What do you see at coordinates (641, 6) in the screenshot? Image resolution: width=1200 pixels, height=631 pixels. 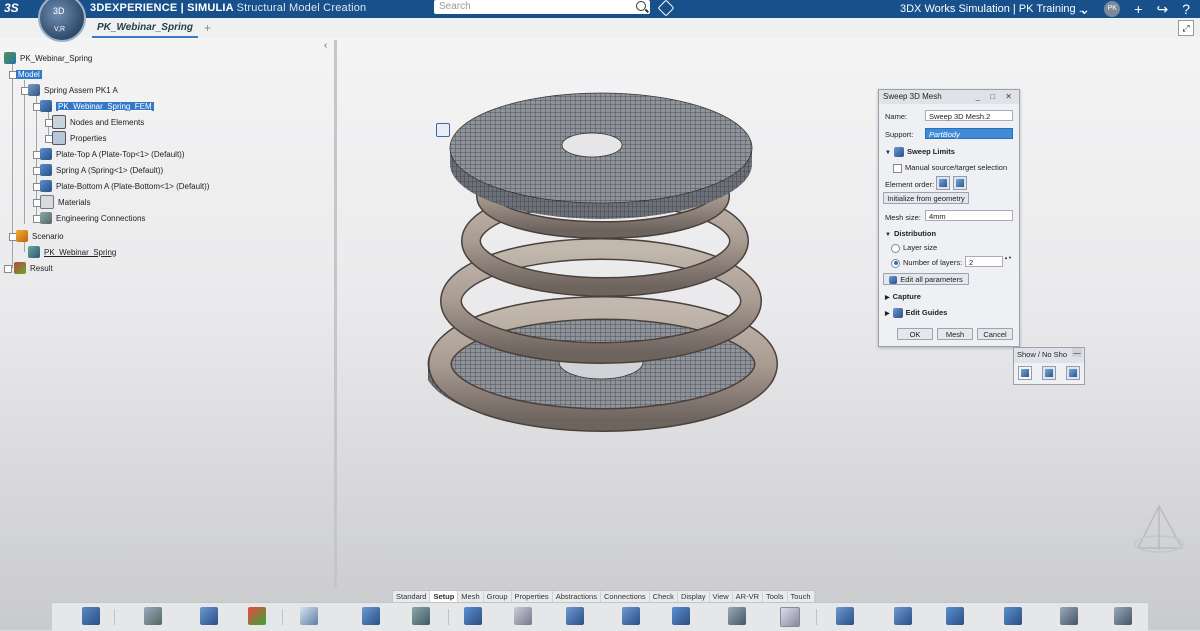 I see `search-icon` at bounding box center [641, 6].